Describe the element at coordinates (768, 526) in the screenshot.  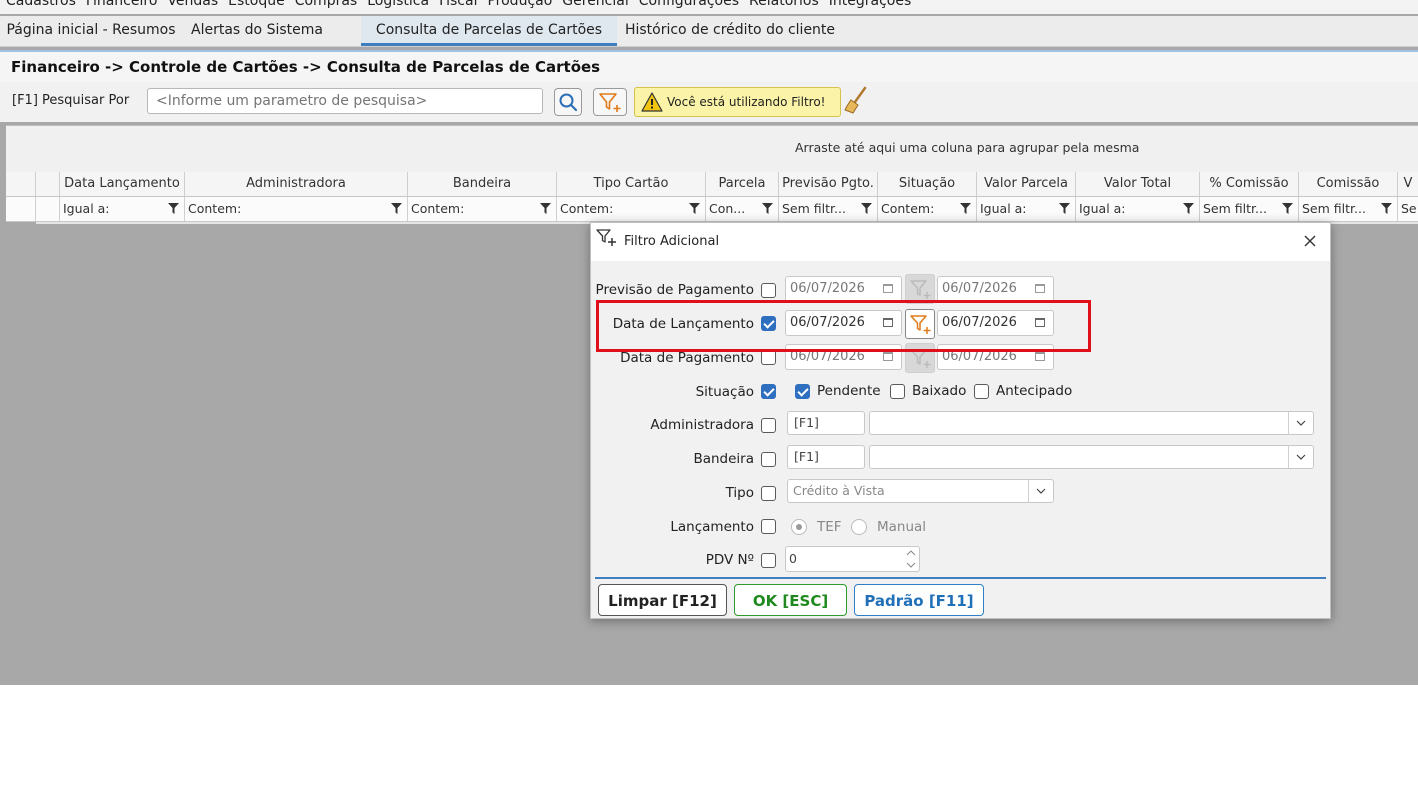
I see `lancamento-tipo-checkbox` at that location.